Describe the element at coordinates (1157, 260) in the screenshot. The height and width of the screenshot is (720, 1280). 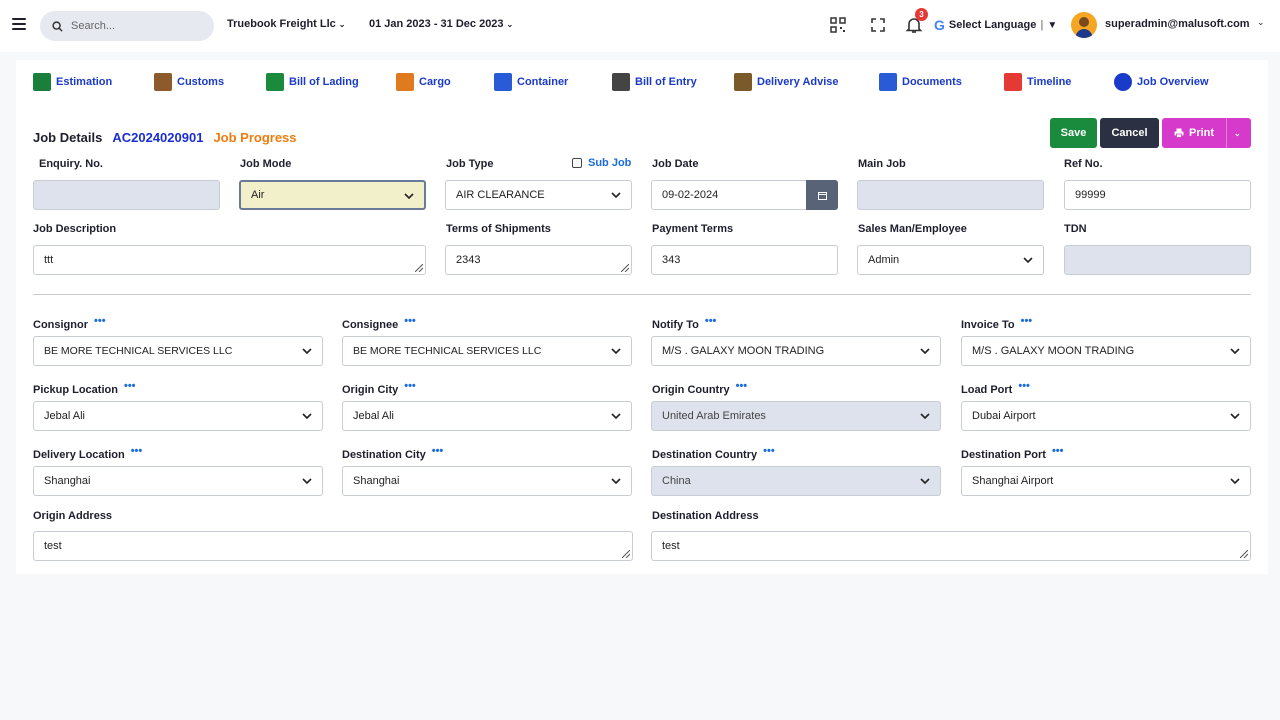
I see `tdn-field` at that location.